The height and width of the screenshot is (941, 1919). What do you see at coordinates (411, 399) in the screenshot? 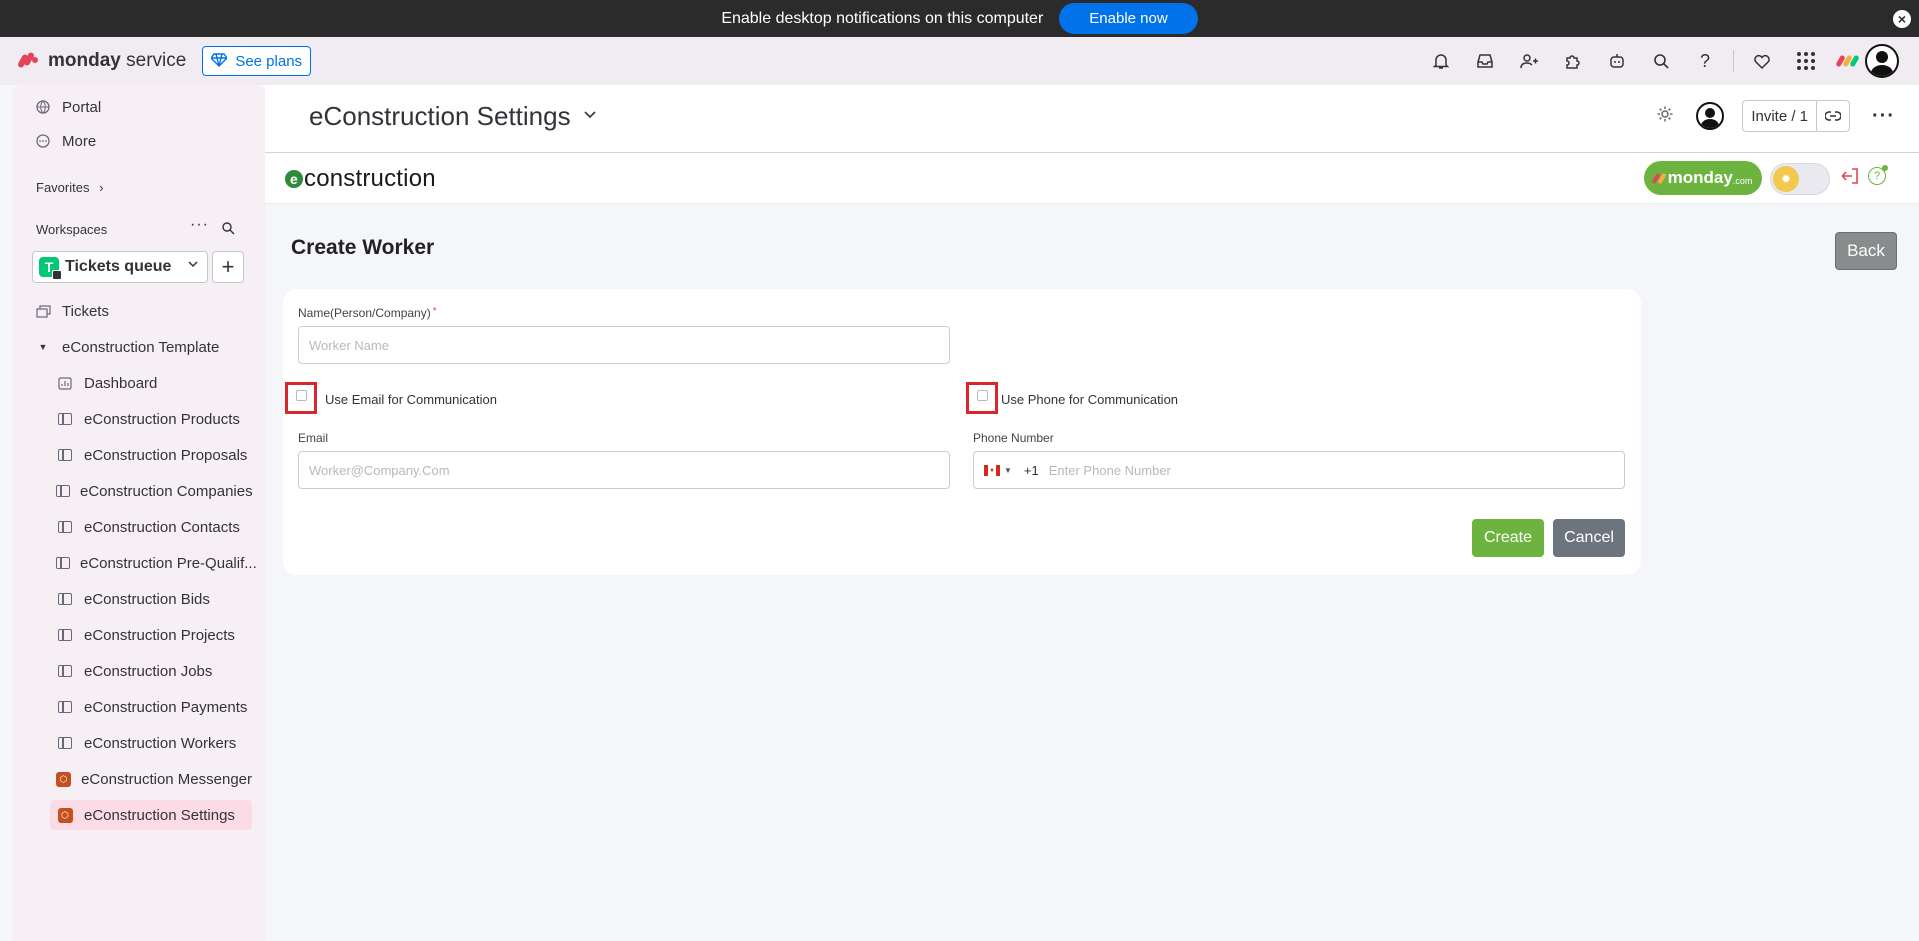
I see `use-email-label: Use Email for Communication` at bounding box center [411, 399].